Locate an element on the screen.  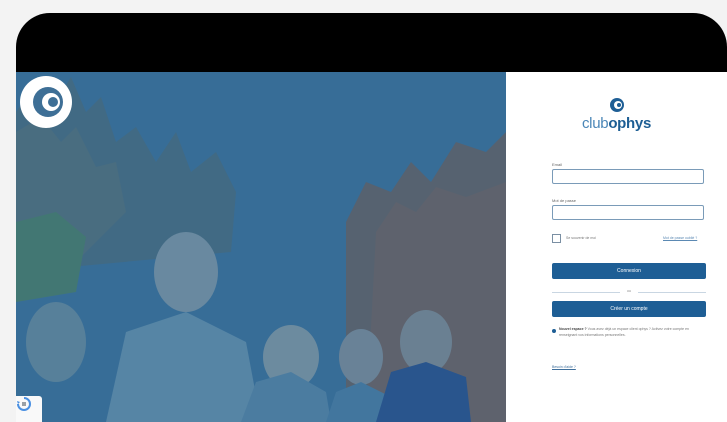
brand-logo: clubophys is located at coordinates (616, 114).